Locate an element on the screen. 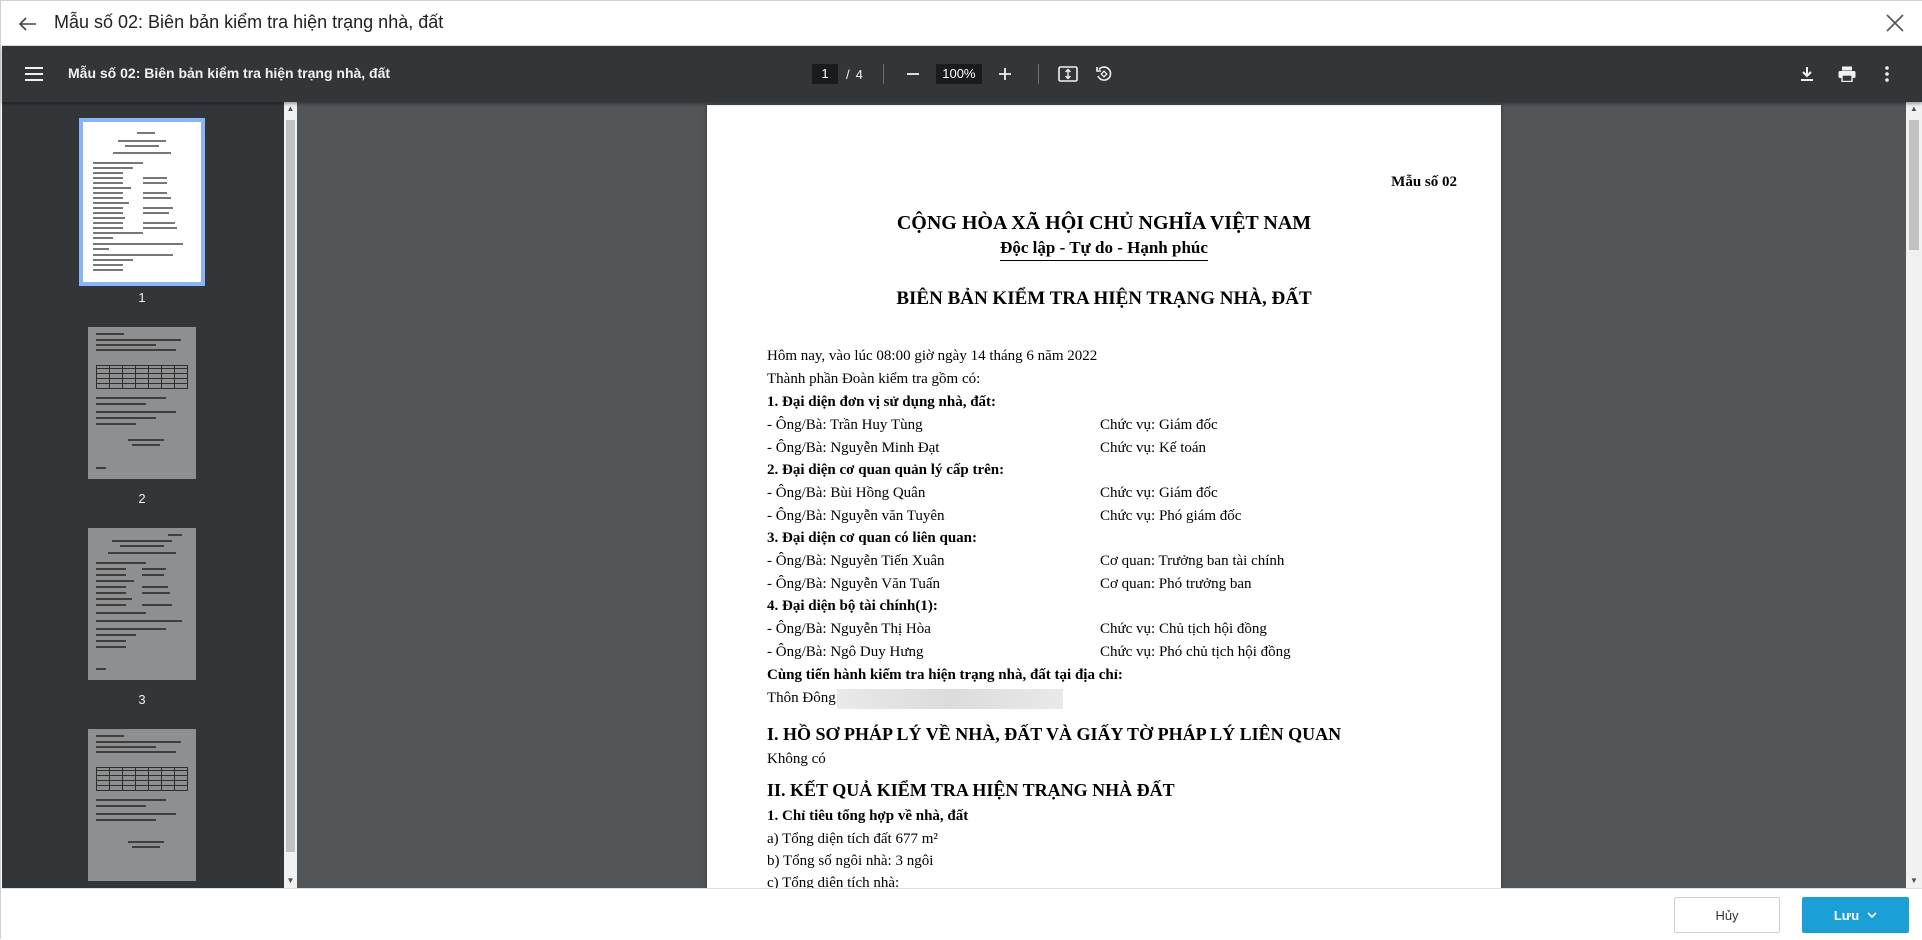 Image resolution: width=1922 pixels, height=940 pixels. arrow-left-icon is located at coordinates (27, 24).